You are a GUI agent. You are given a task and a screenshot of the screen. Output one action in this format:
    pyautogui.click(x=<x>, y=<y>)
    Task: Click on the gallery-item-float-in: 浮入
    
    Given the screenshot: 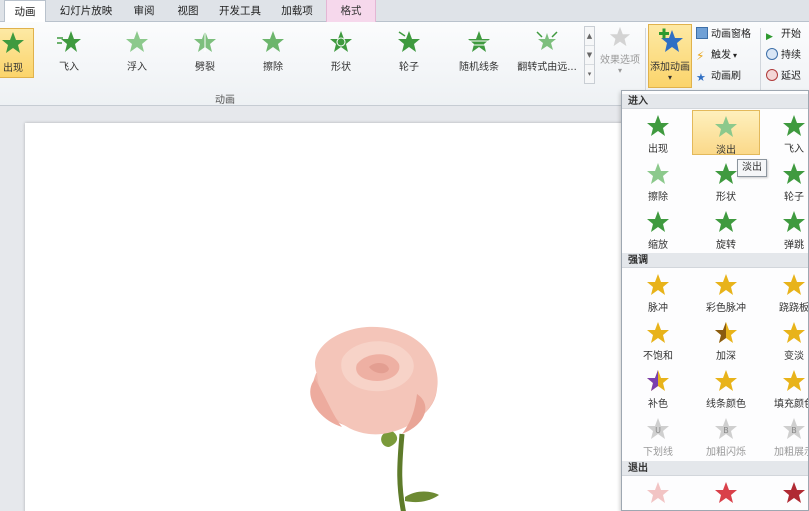 What is the action you would take?
    pyautogui.click(x=137, y=53)
    